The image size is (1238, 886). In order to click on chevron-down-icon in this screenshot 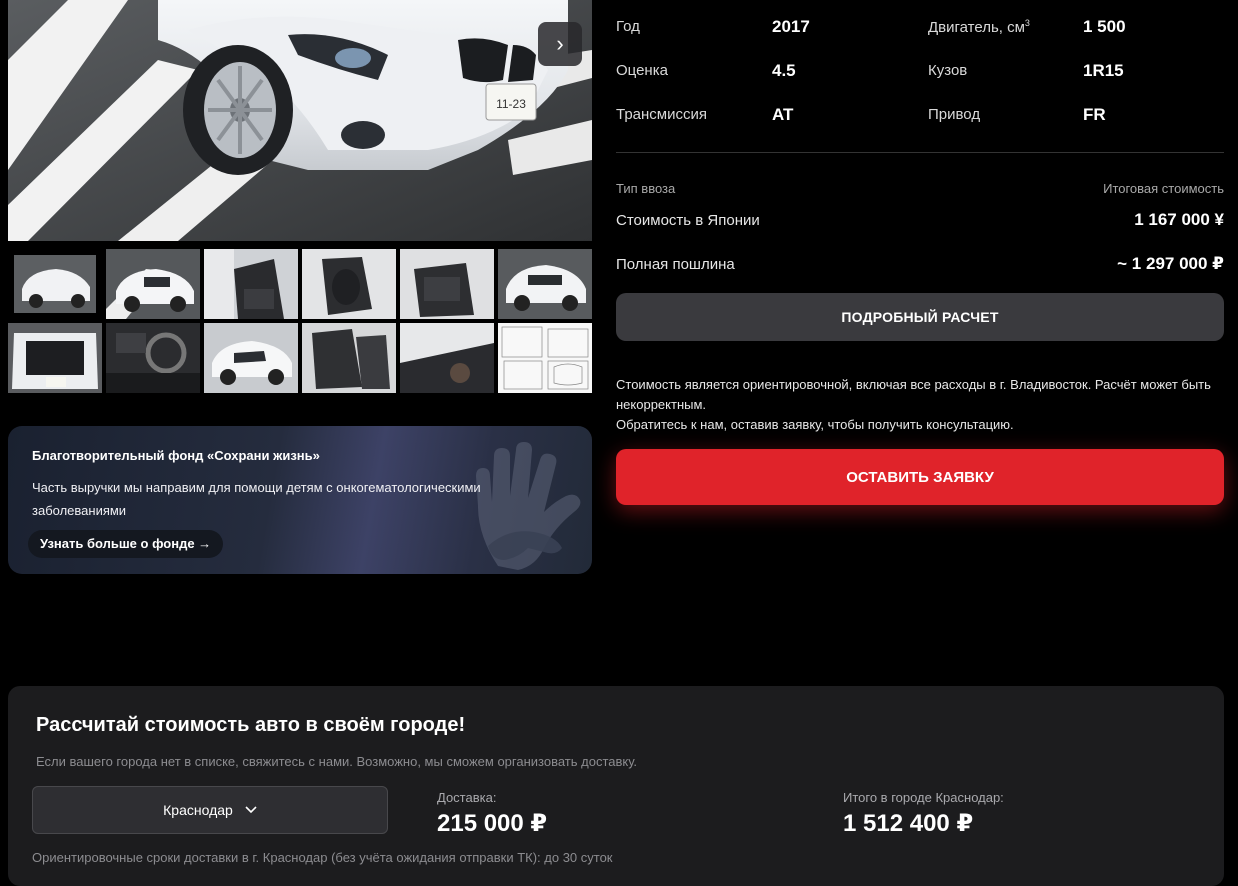, I will do `click(251, 810)`.